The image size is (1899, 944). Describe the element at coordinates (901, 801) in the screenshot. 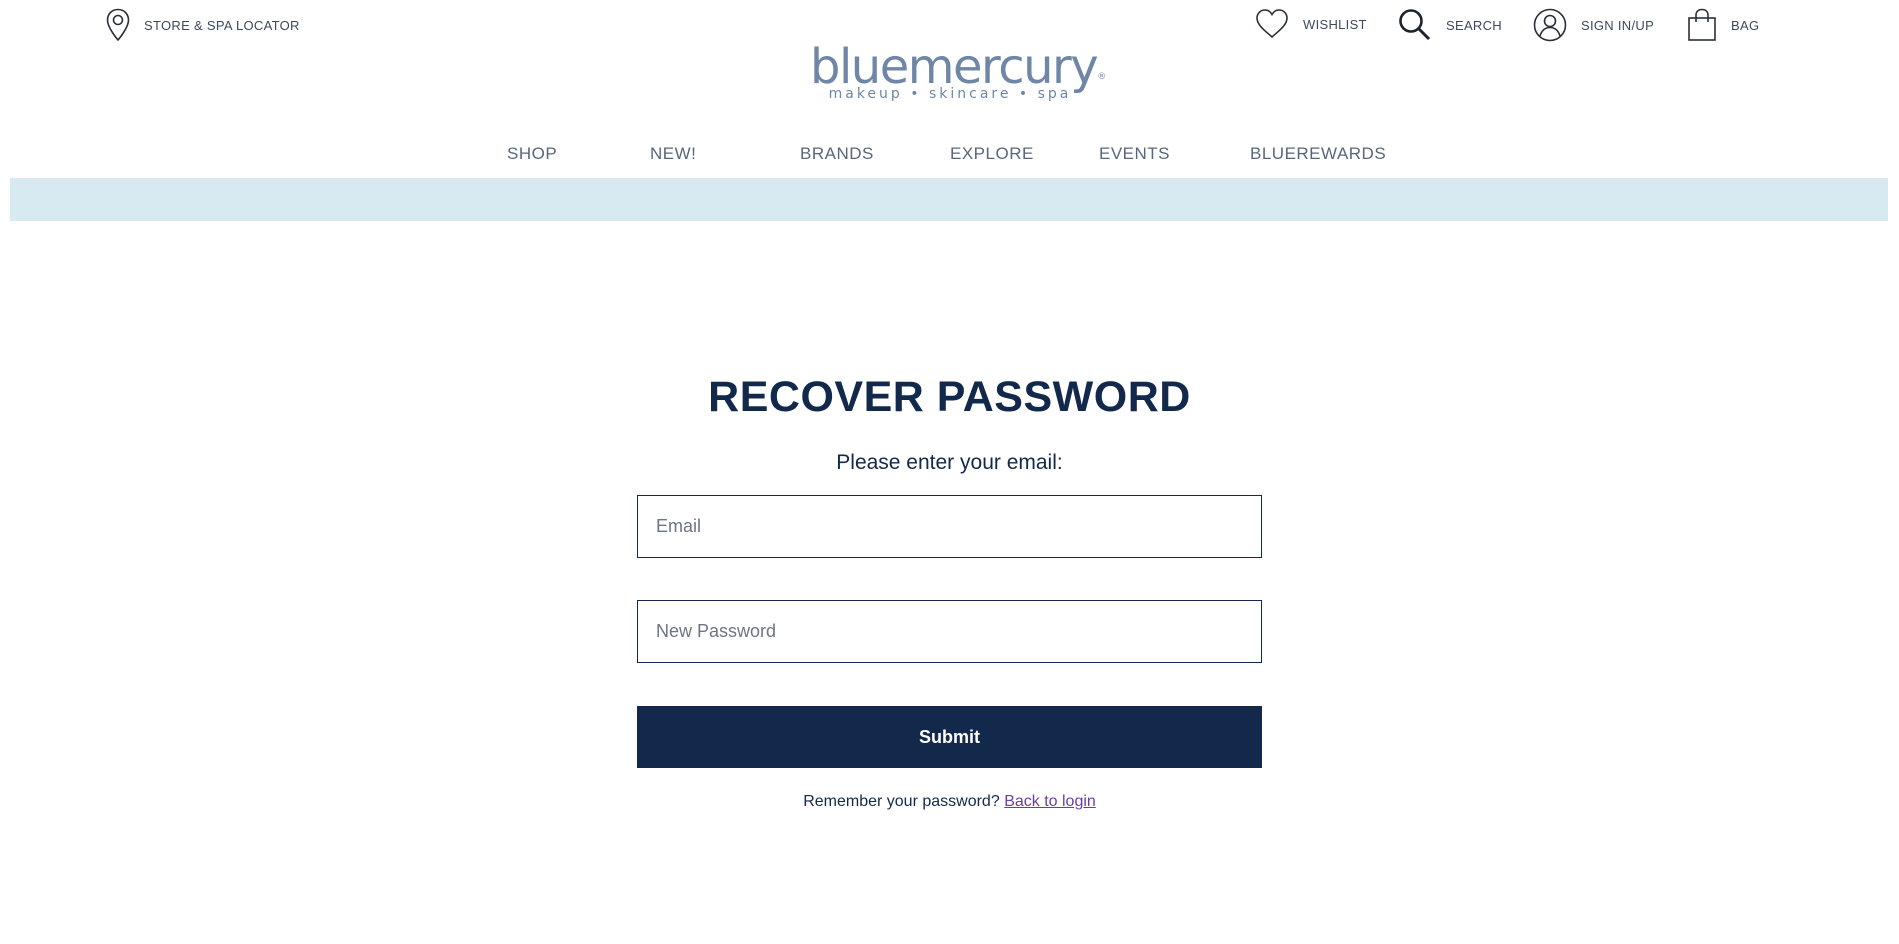

I see `remember-password-text: Remember your password?` at that location.